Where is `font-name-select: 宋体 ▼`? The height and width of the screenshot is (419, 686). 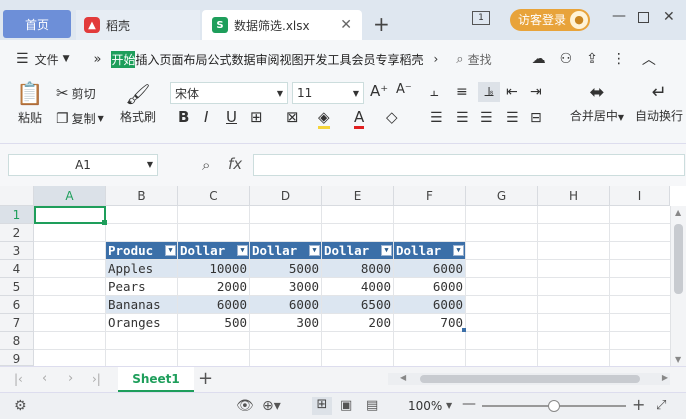
font-name-select: 宋体 ▼ is located at coordinates (229, 93).